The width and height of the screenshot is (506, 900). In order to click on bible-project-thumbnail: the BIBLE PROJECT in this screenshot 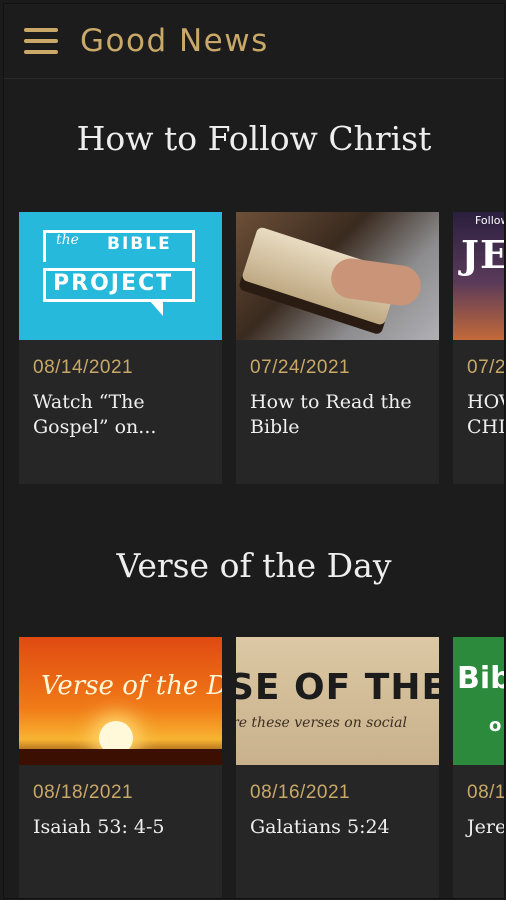, I will do `click(120, 276)`.